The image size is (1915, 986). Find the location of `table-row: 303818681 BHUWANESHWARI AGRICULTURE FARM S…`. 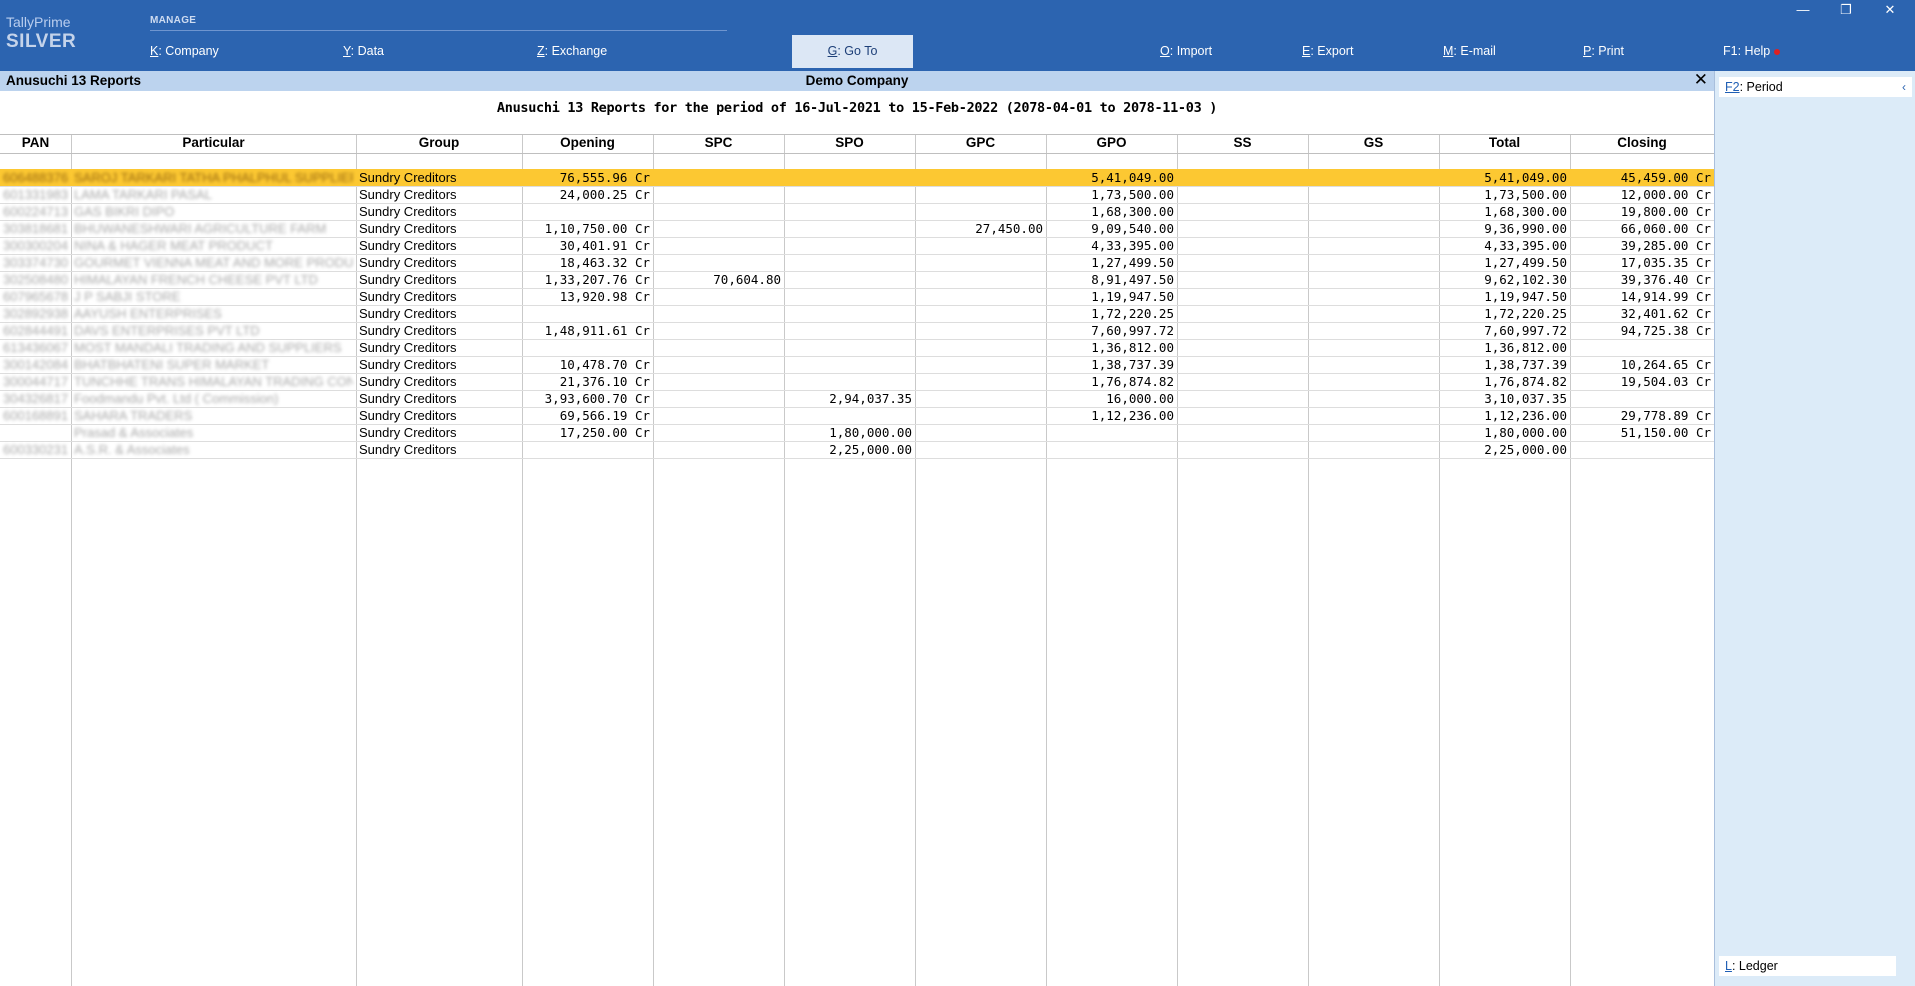

table-row: 303818681 BHUWANESHWARI AGRICULTURE FARM S… is located at coordinates (857, 228).